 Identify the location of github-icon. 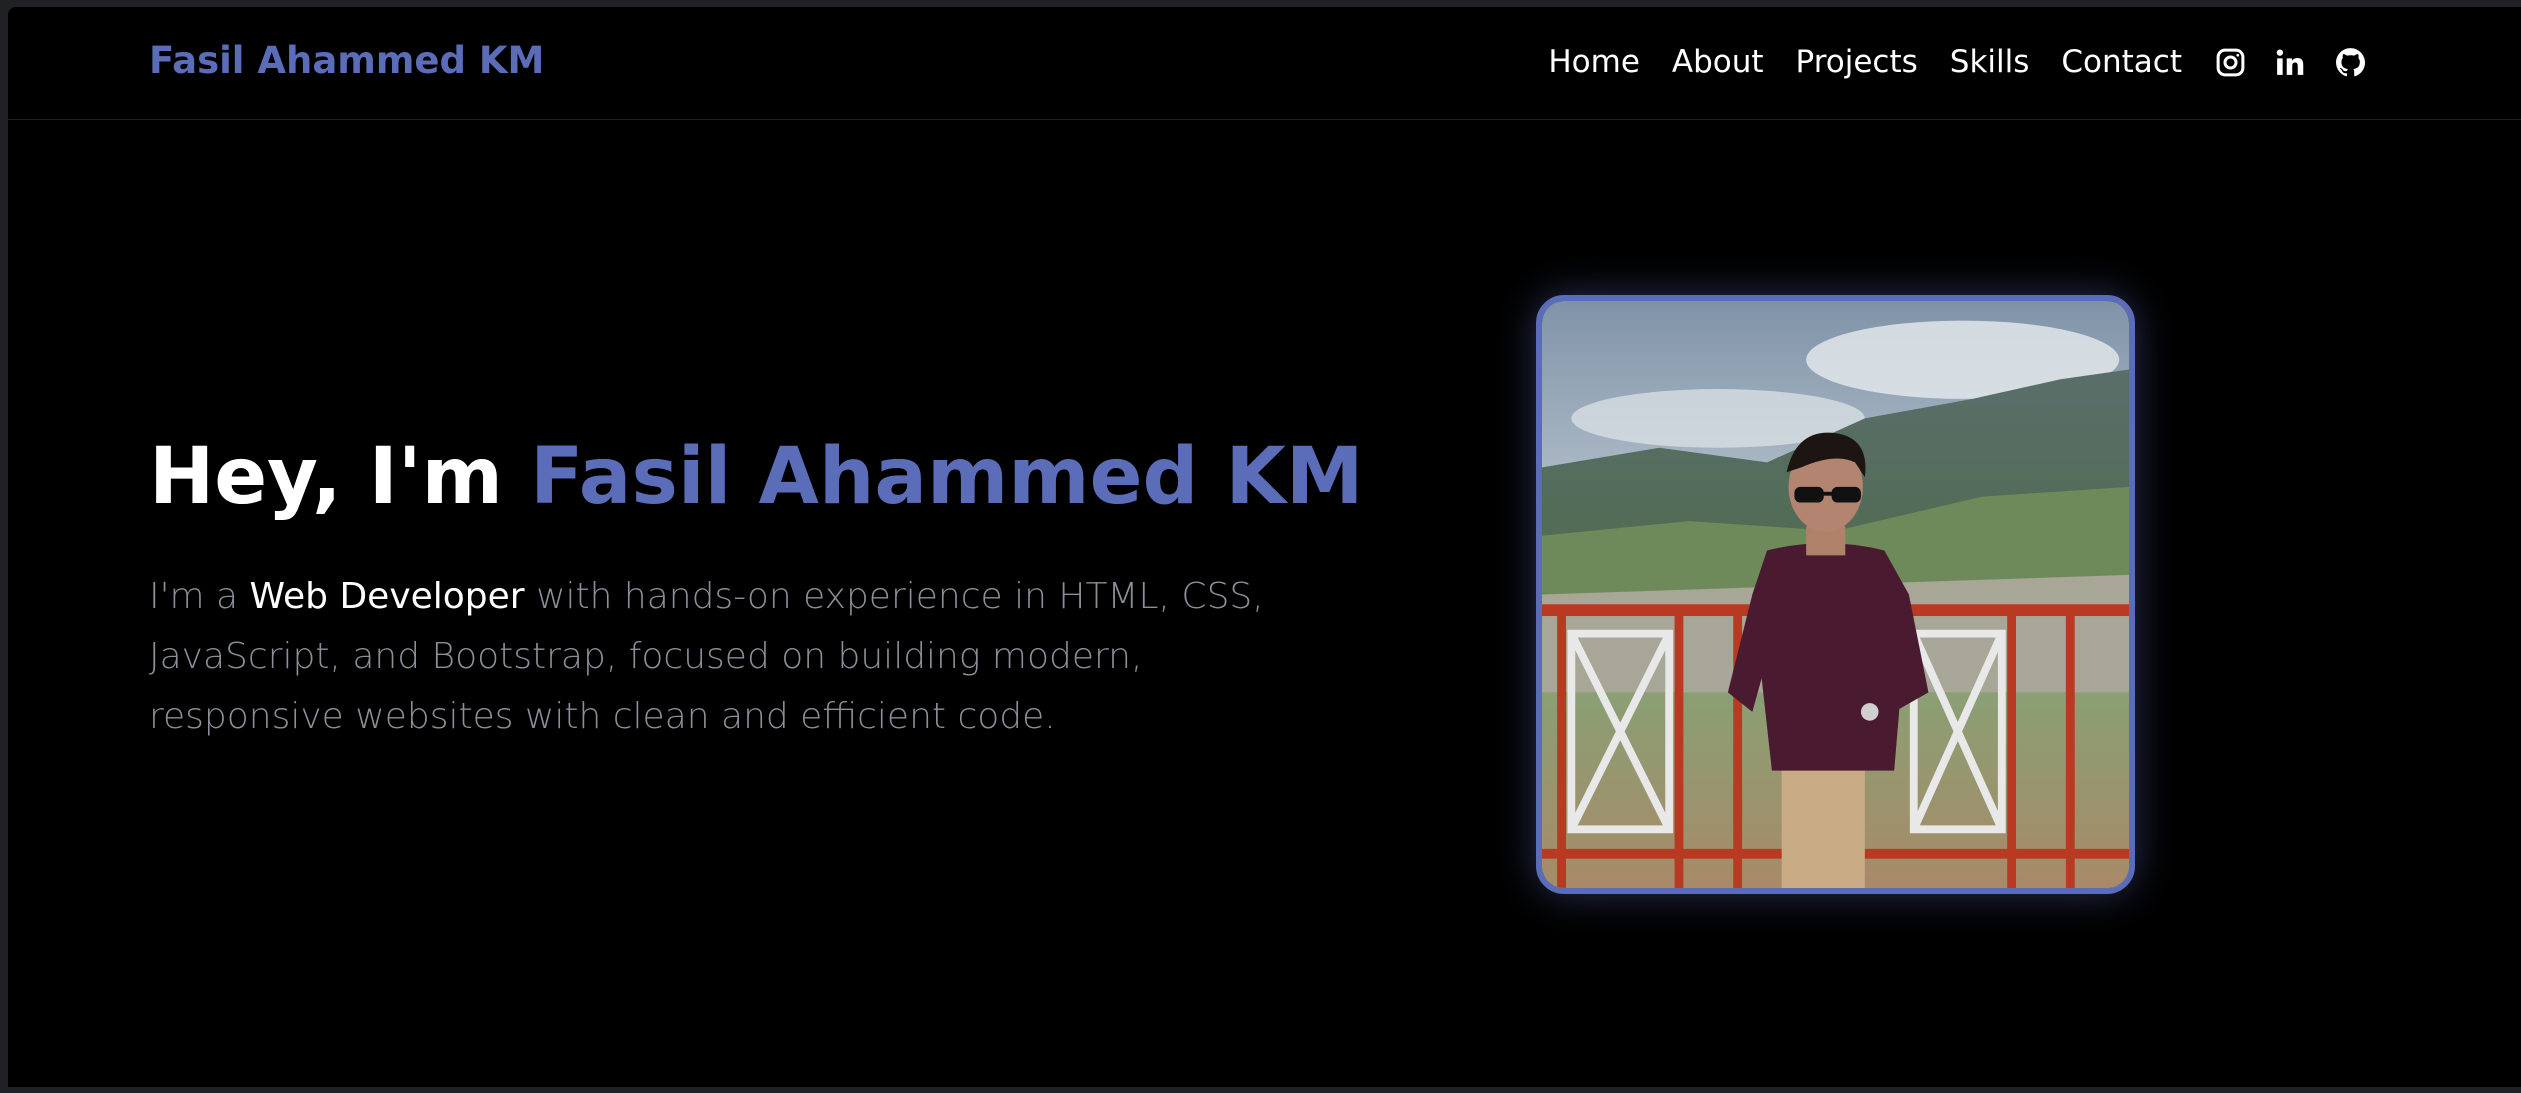
(2350, 62).